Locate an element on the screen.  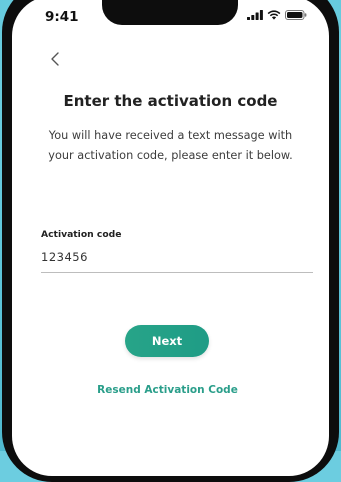
wifi-icon is located at coordinates (274, 15).